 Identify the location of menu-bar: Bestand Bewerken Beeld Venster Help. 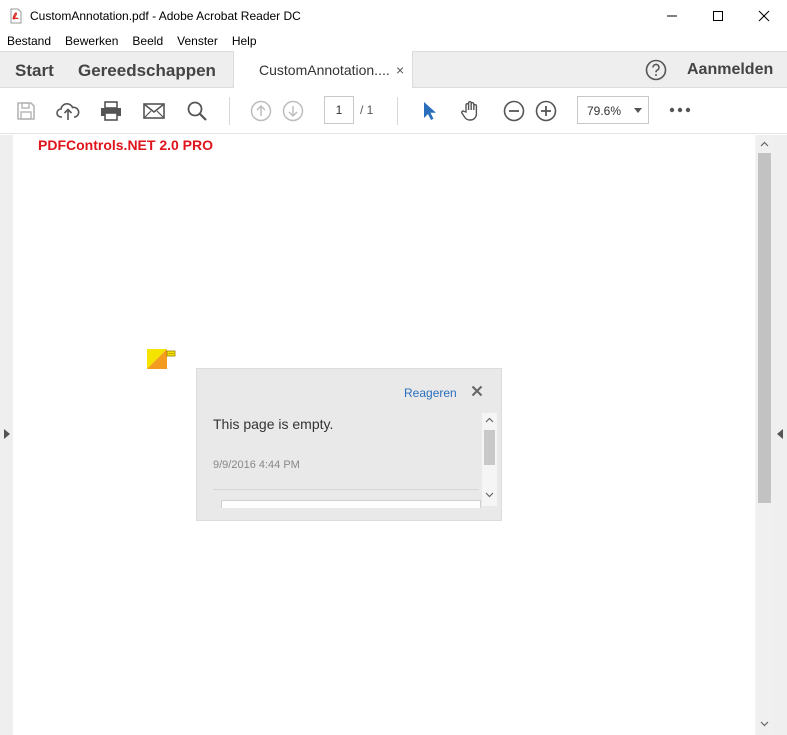
(393, 41).